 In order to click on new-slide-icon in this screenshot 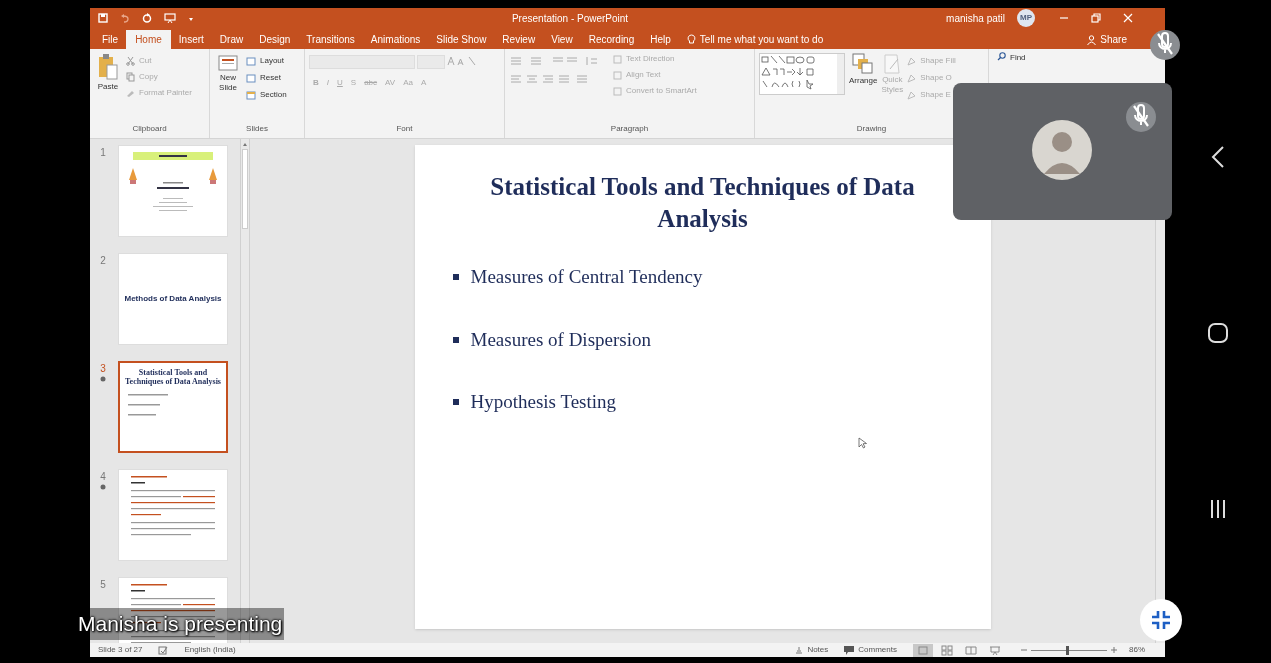, I will do `click(228, 63)`.